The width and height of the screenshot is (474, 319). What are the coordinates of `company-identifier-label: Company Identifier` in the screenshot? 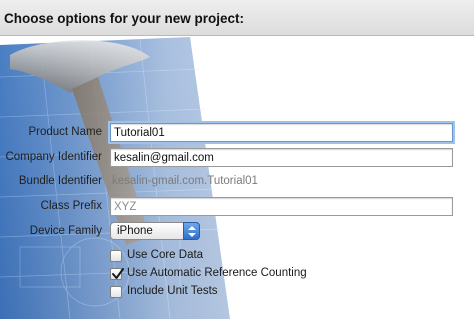 It's located at (53, 157).